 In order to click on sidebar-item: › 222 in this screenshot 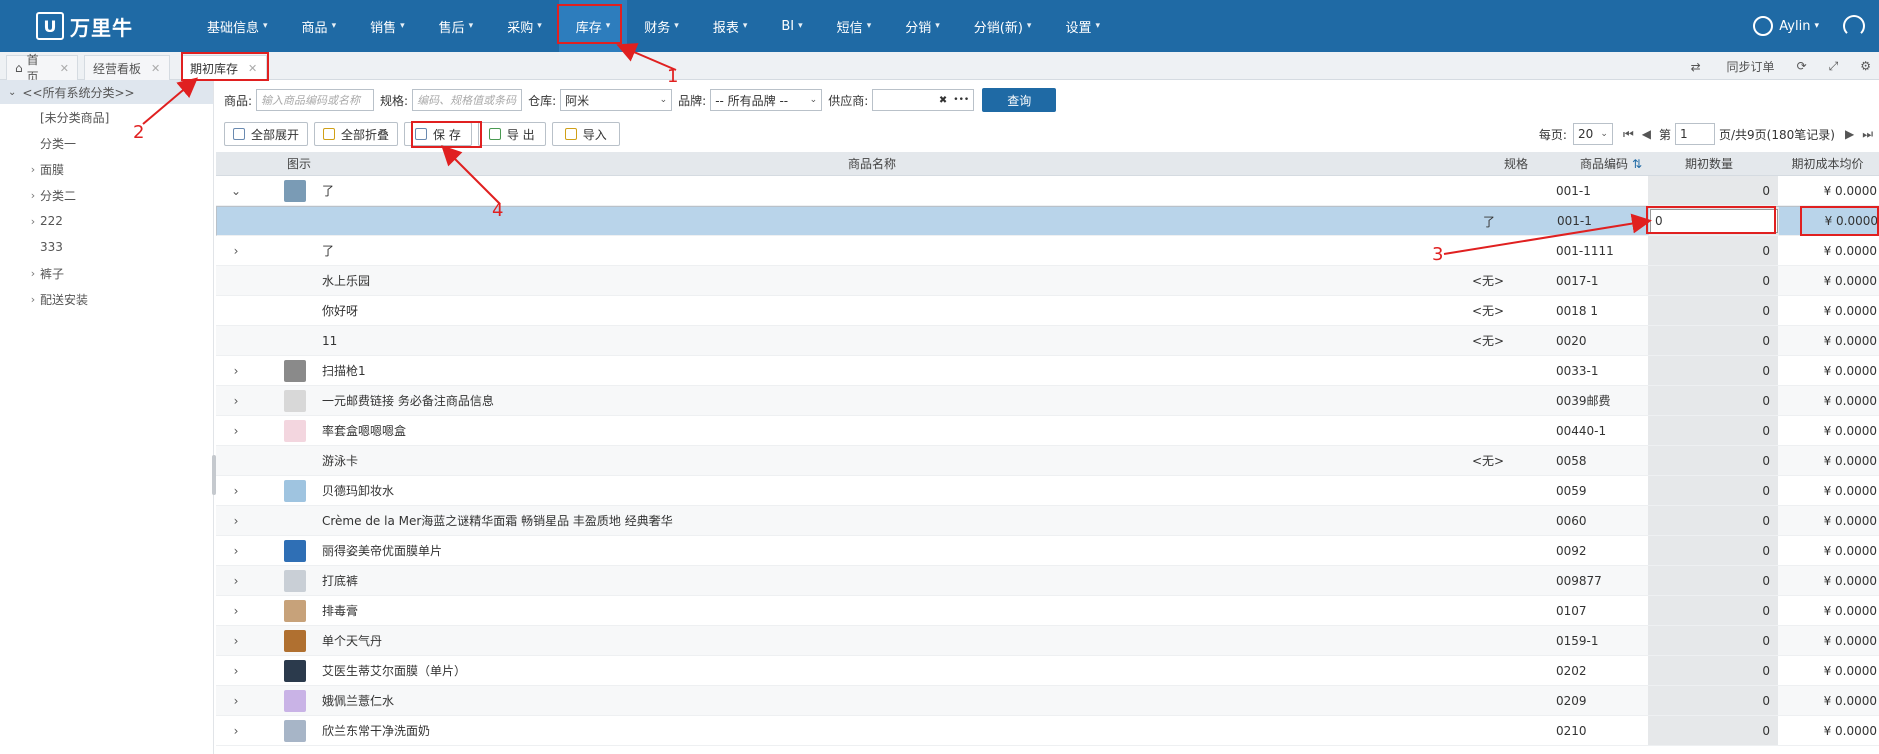, I will do `click(106, 221)`.